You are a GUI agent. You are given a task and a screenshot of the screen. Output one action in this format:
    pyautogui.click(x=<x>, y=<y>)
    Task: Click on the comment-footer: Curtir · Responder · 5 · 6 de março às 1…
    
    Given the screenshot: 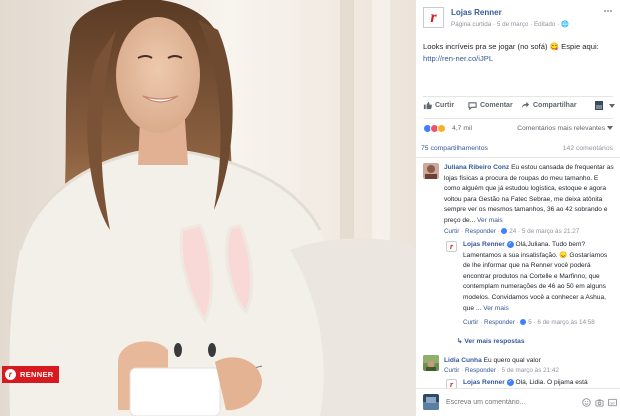 What is the action you would take?
    pyautogui.click(x=529, y=322)
    